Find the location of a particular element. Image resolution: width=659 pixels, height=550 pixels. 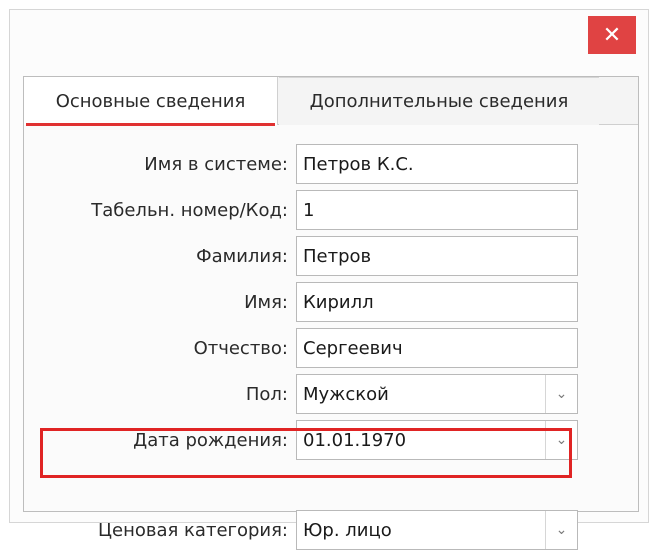

middle-name-field: Сергеевич is located at coordinates (437, 348).